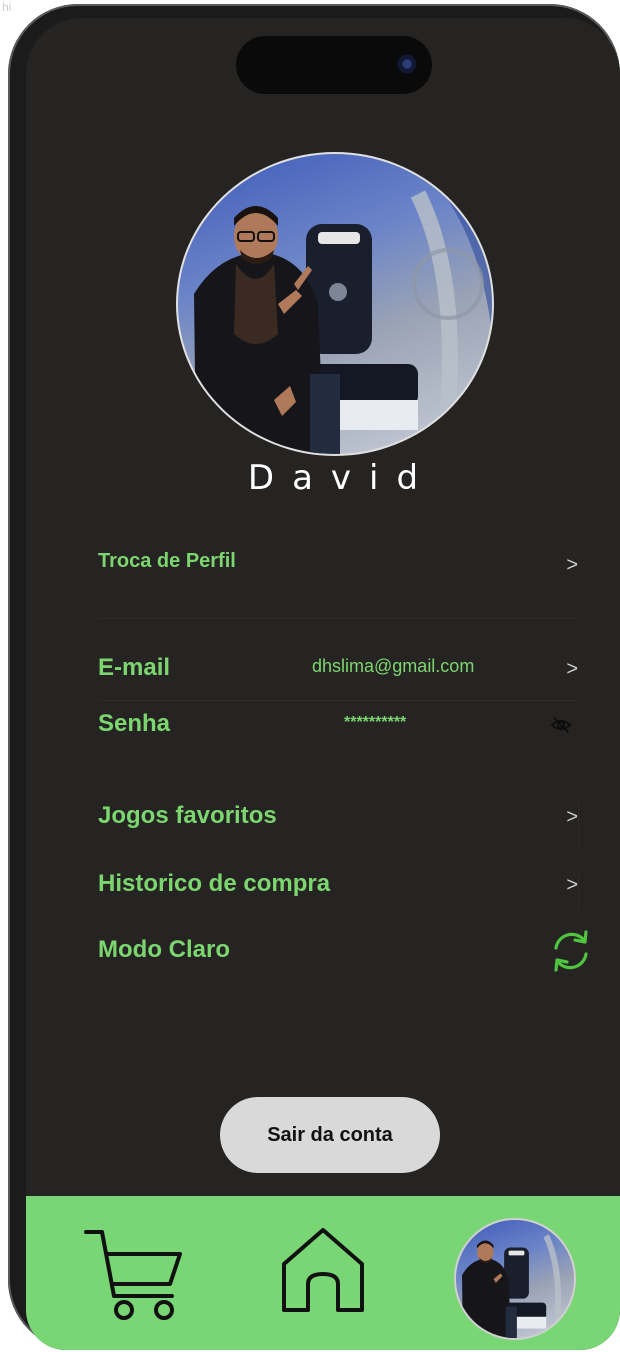 Image resolution: width=620 pixels, height=1352 pixels. I want to click on home-icon, so click(323, 1270).